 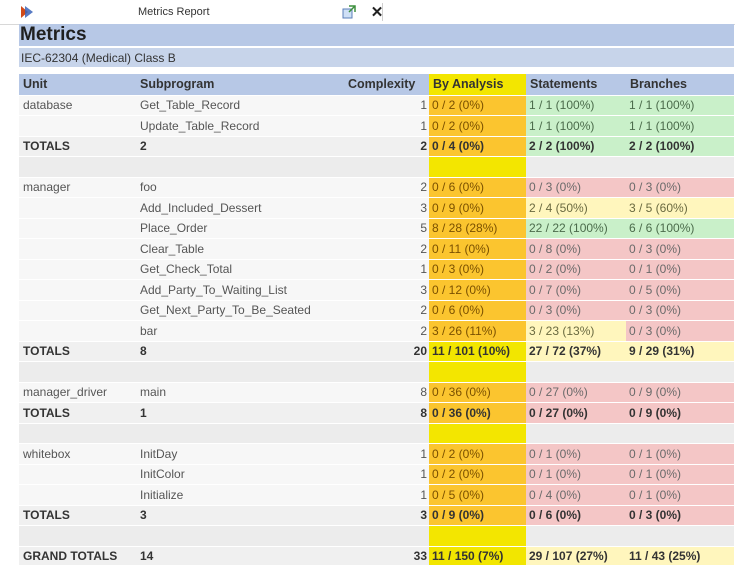 What do you see at coordinates (223, 12) in the screenshot?
I see `tab-title: Metrics Report` at bounding box center [223, 12].